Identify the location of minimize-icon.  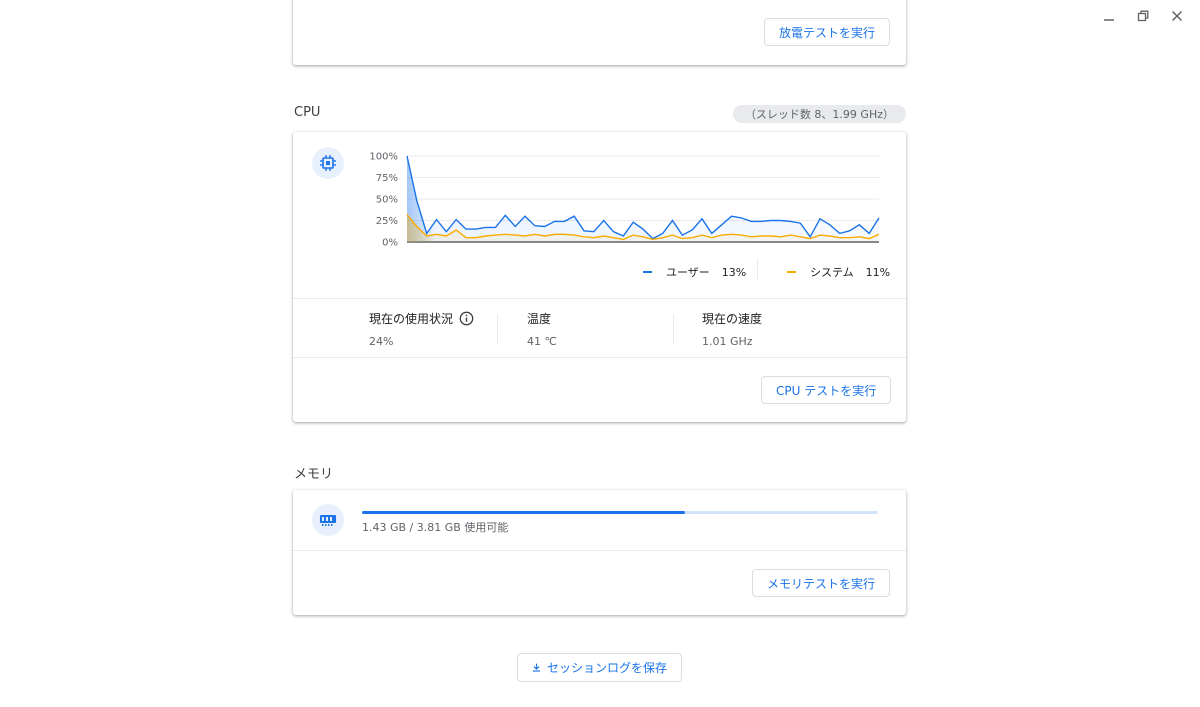
(1109, 20).